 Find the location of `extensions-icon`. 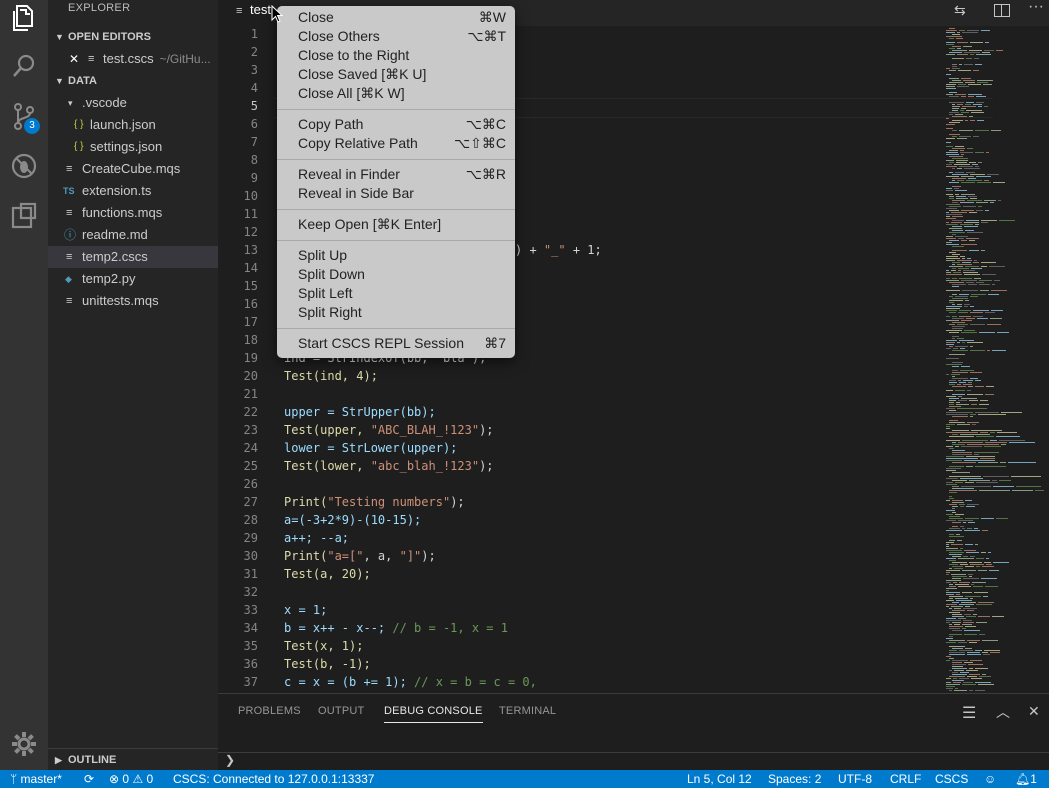

extensions-icon is located at coordinates (24, 216).